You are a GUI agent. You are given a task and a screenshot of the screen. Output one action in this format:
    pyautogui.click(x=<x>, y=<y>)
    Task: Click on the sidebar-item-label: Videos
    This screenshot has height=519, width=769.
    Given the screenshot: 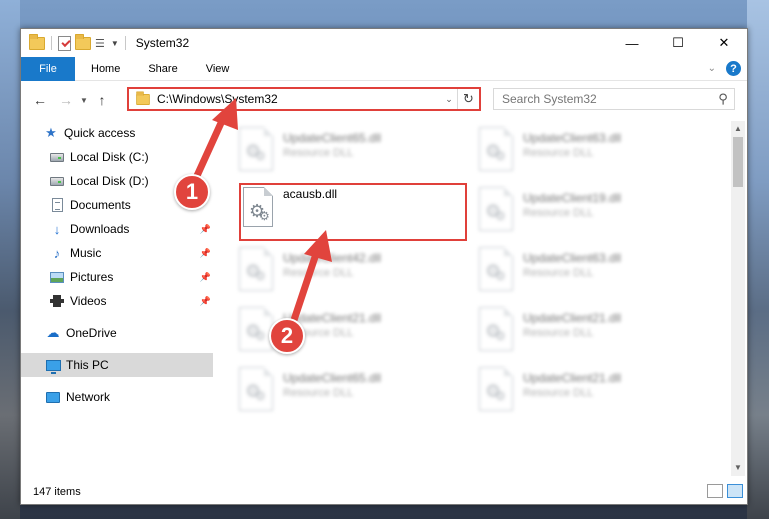 What is the action you would take?
    pyautogui.click(x=88, y=301)
    